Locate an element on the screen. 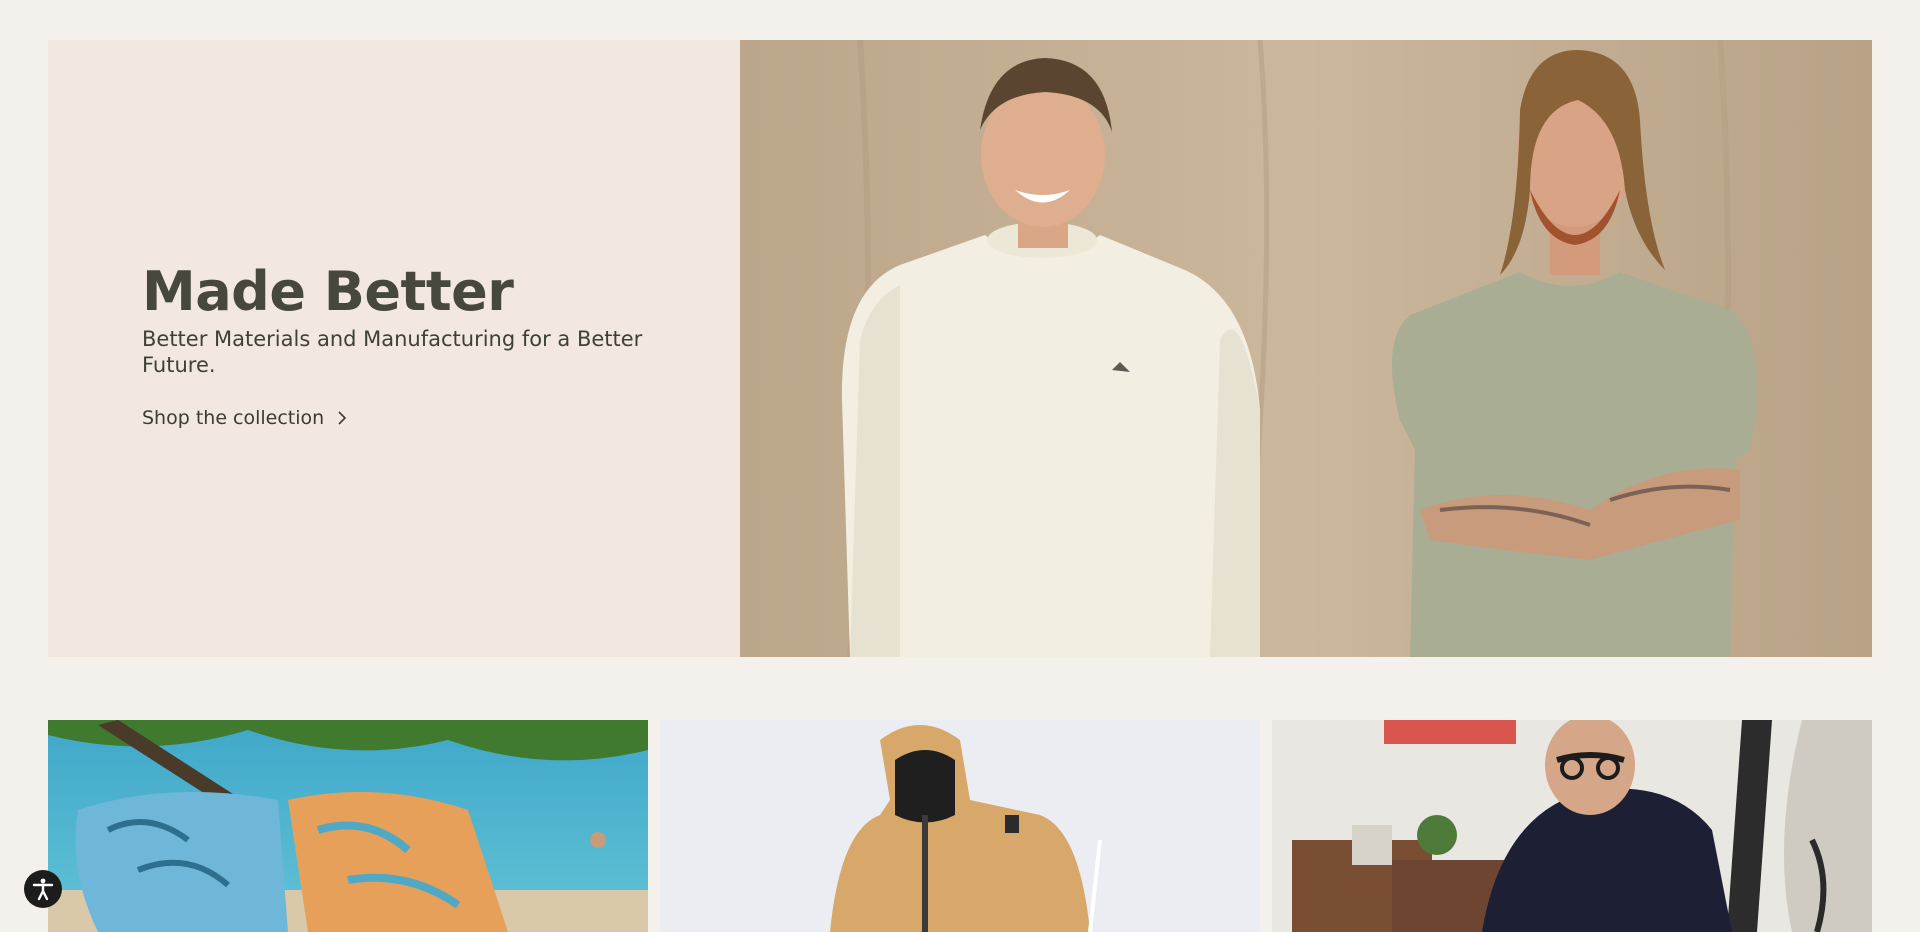  boardshorts-beach-photo is located at coordinates (348, 826).